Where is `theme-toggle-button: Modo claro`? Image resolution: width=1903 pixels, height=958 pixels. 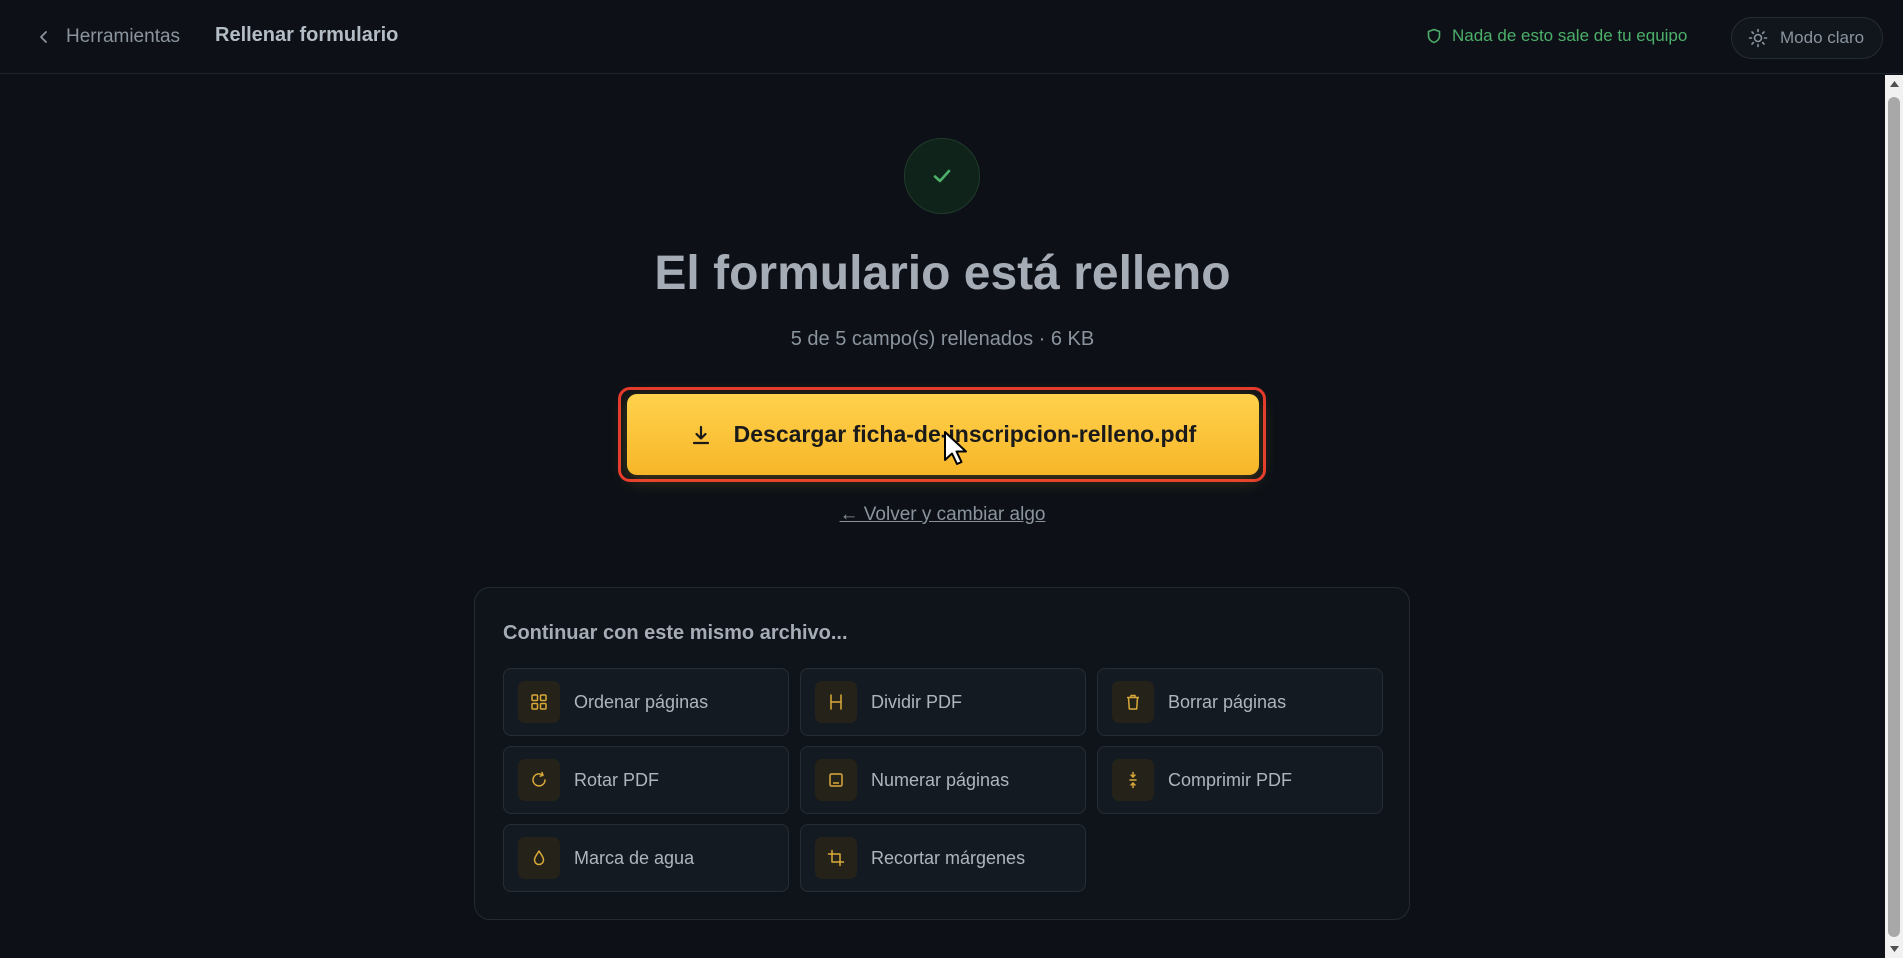
theme-toggle-button: Modo claro is located at coordinates (1807, 38).